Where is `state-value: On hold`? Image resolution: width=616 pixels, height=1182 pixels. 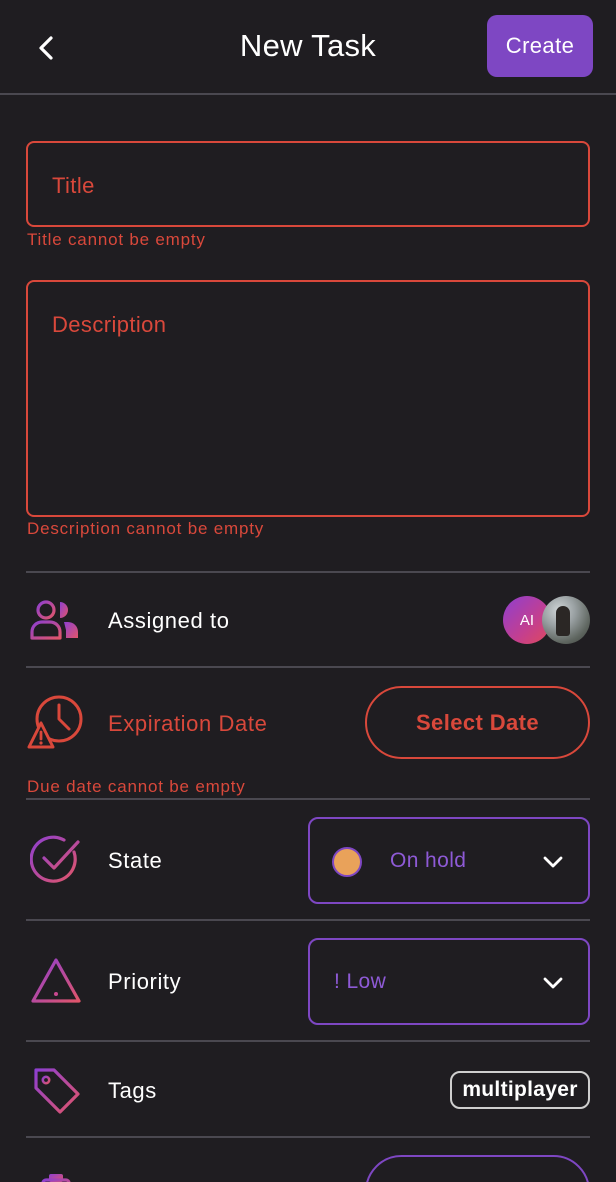
state-value: On hold is located at coordinates (428, 860).